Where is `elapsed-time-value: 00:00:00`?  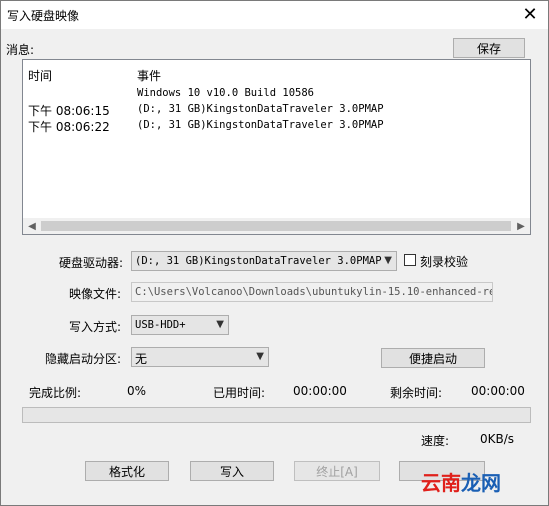
elapsed-time-value: 00:00:00 is located at coordinates (320, 391).